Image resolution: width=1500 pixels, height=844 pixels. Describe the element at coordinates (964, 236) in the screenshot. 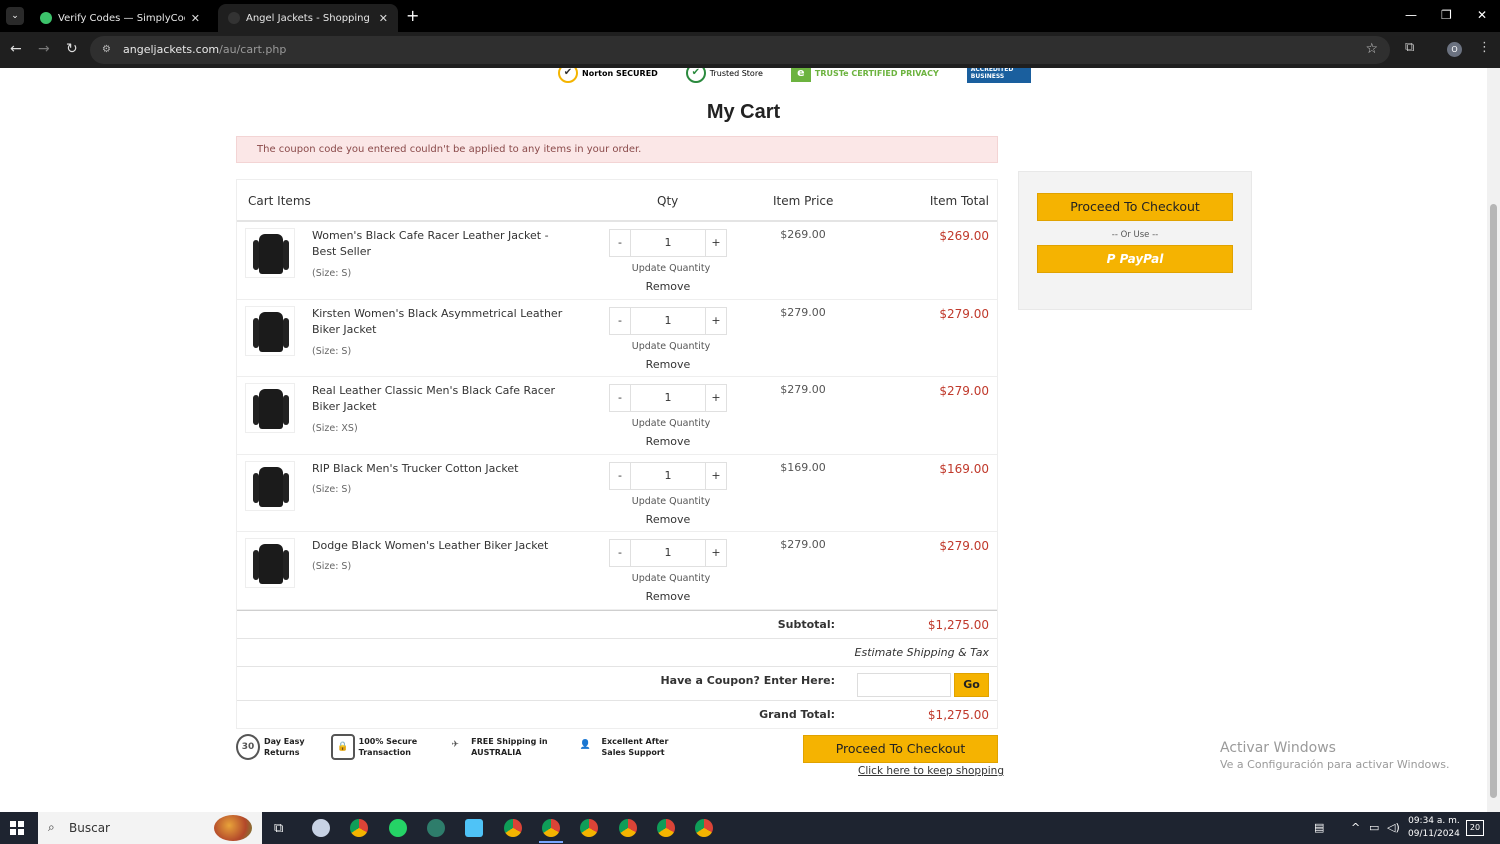

I see `item-total: $269.00` at that location.